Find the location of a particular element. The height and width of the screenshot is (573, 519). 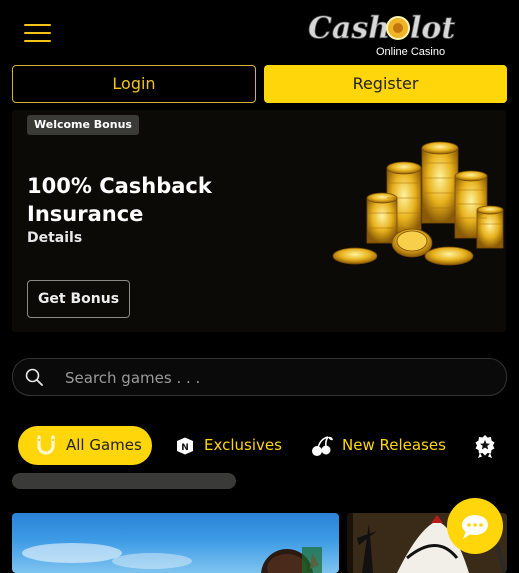

search-bar is located at coordinates (259, 377).